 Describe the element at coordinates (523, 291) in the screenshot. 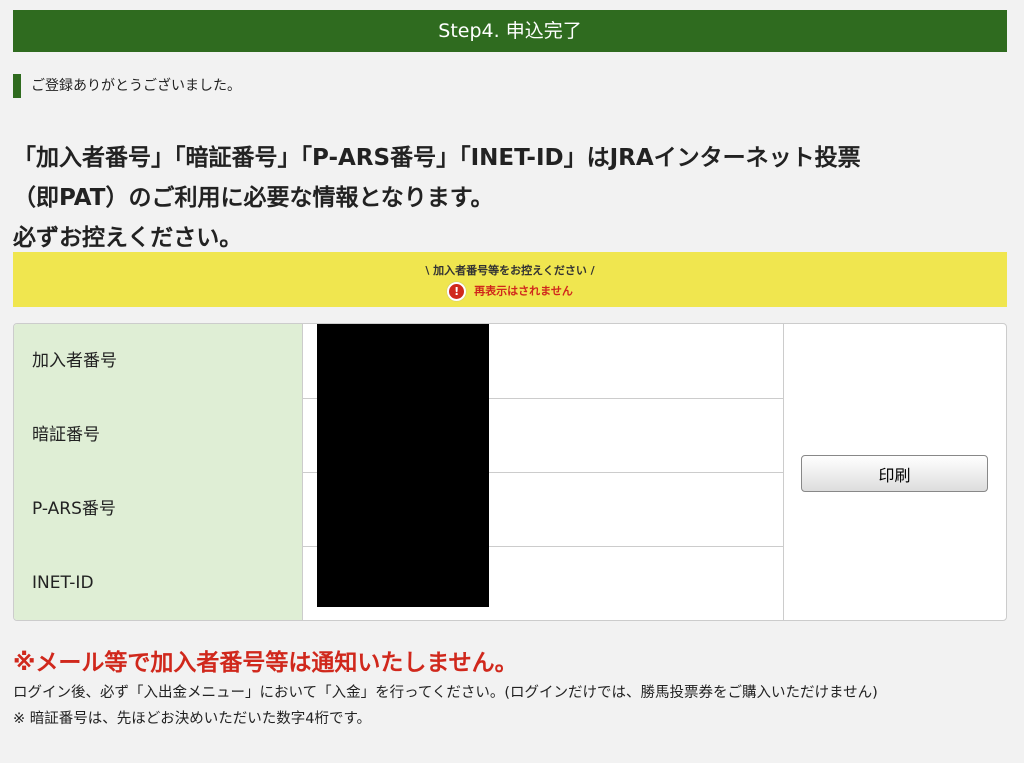

I see `banner-line-2: 再表示はされません` at that location.